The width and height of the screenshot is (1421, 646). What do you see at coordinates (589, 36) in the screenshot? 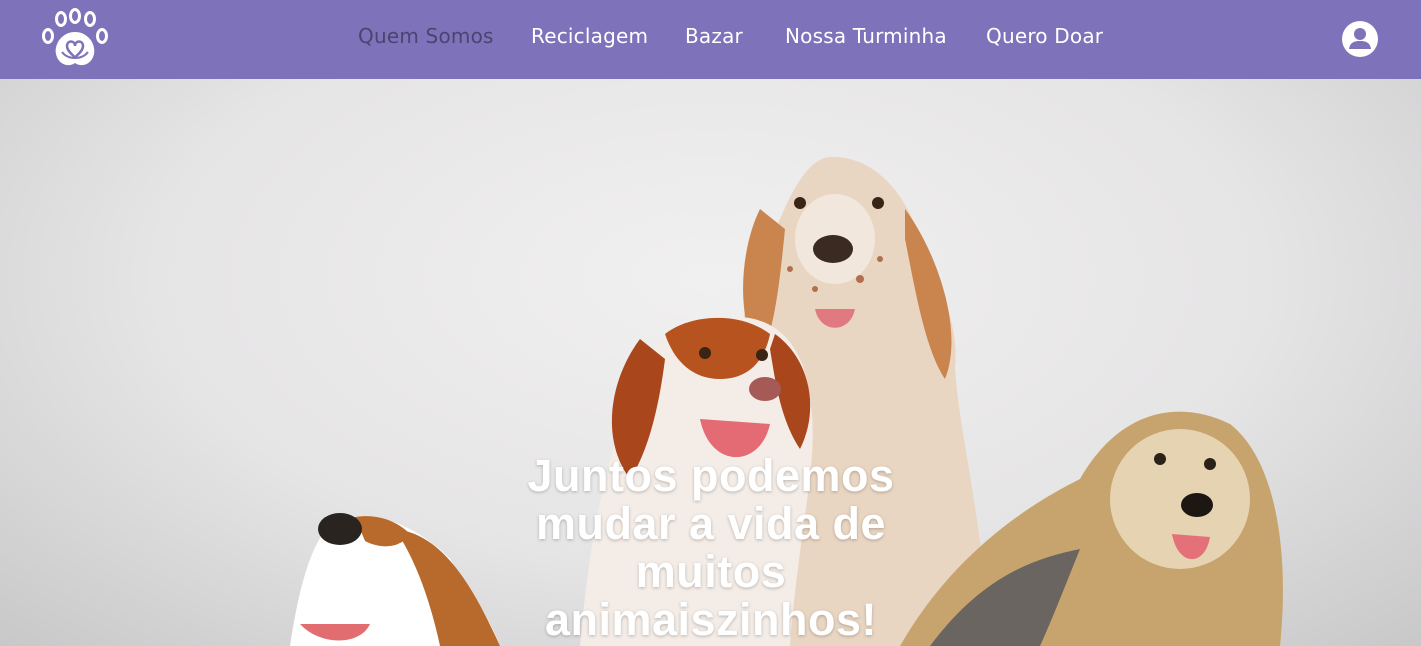
I see `nav-link-reciclagem: Reciclagem` at bounding box center [589, 36].